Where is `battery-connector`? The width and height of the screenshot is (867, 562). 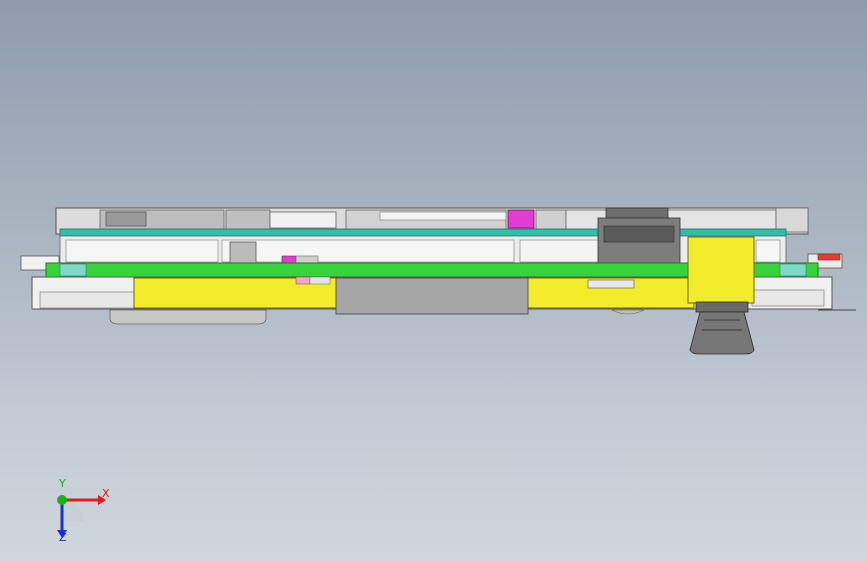 battery-connector is located at coordinates (611, 284).